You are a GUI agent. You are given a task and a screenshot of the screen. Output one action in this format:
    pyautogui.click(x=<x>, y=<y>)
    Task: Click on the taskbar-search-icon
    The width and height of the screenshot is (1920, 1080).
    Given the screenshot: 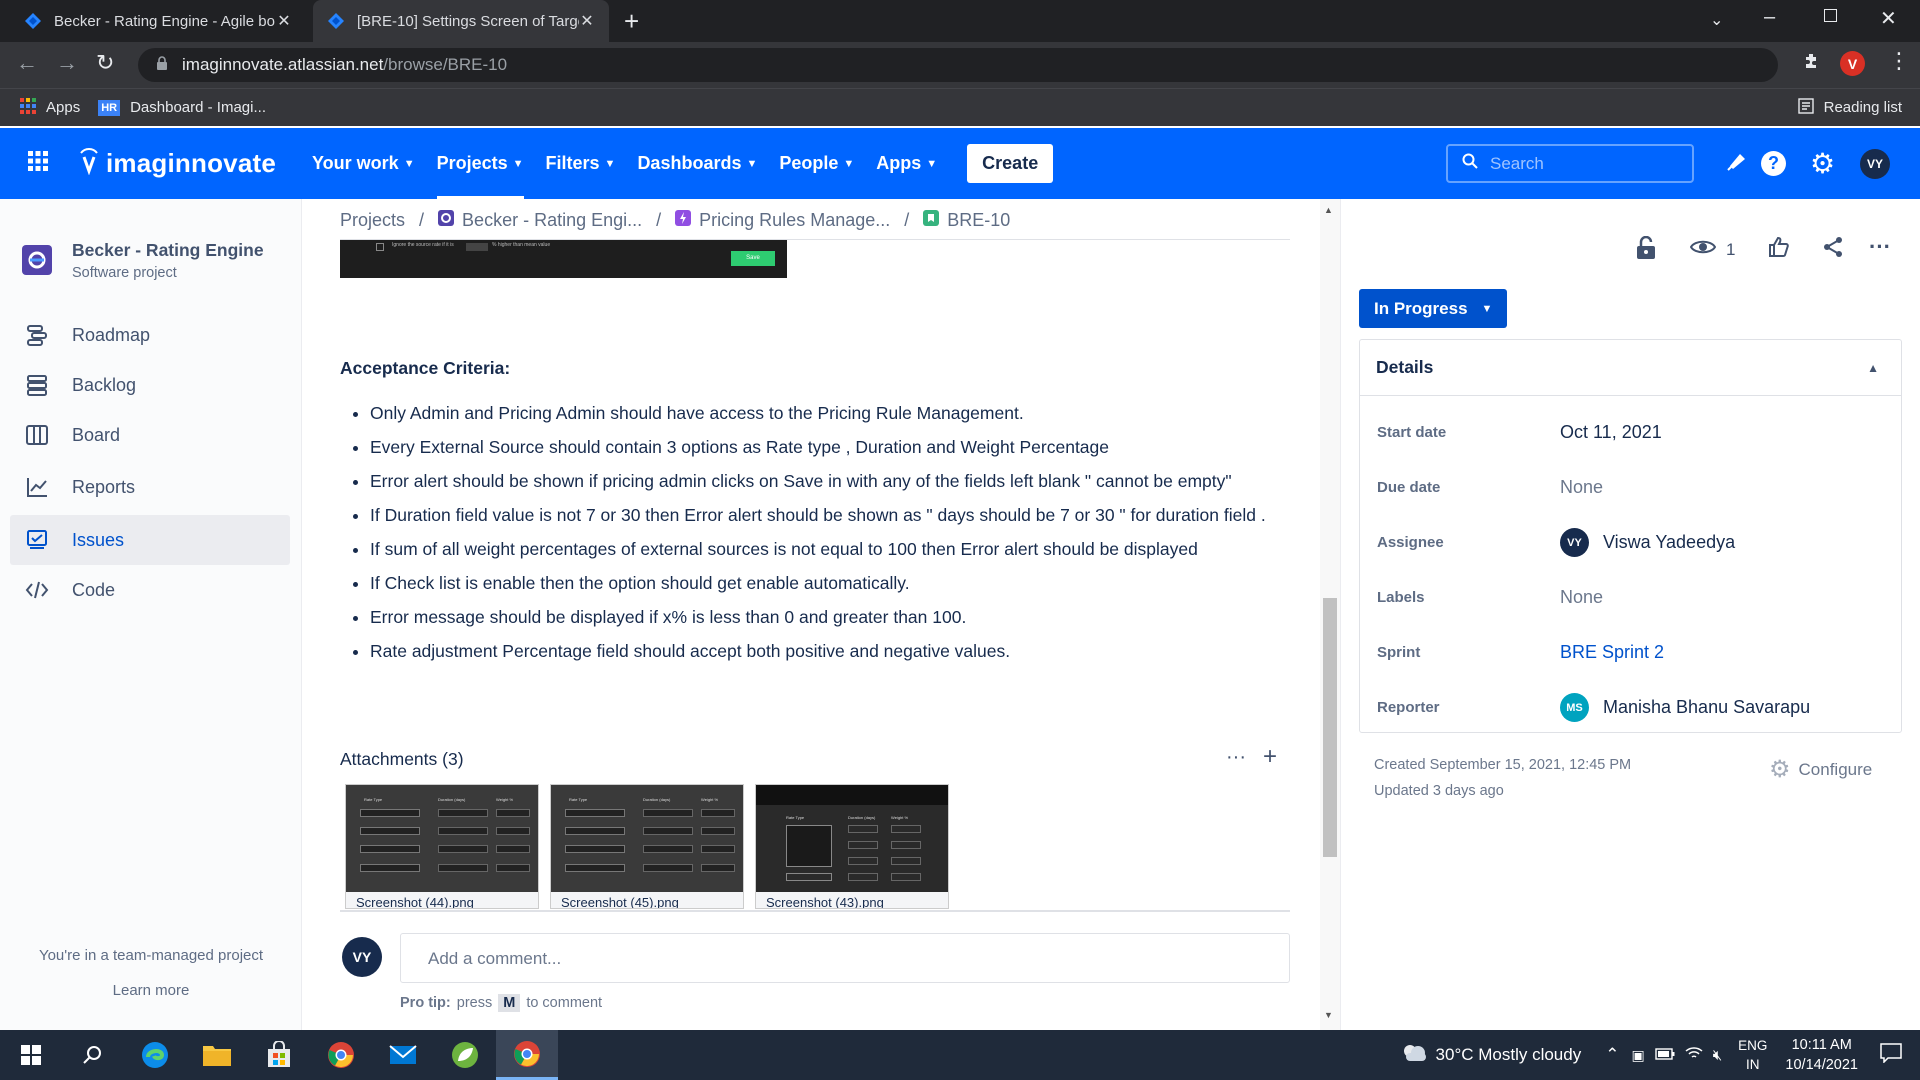 What is the action you would take?
    pyautogui.click(x=93, y=1055)
    